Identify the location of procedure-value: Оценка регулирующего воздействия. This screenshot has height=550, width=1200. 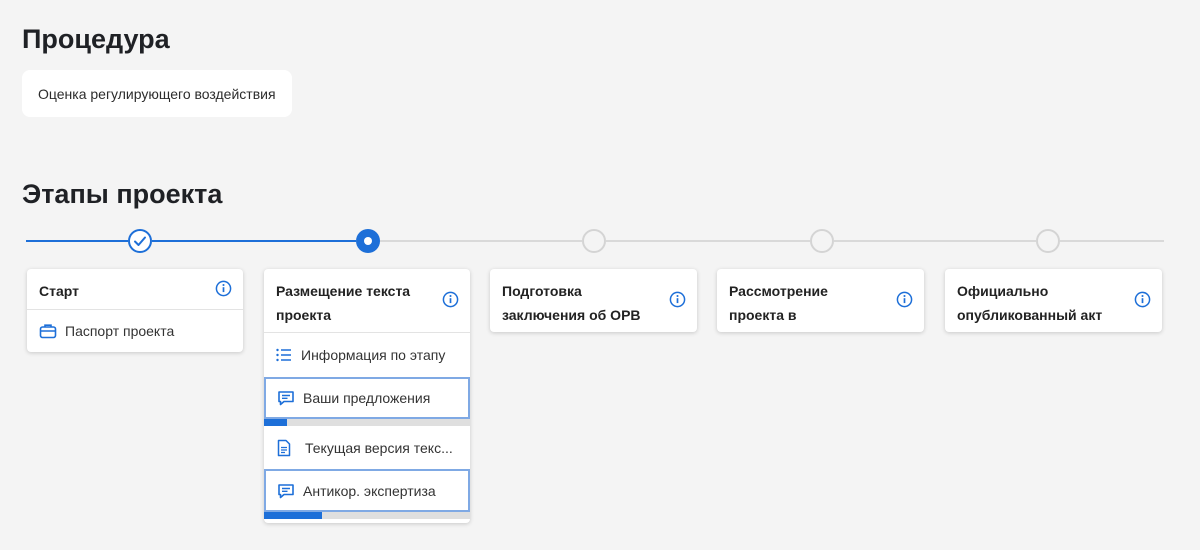
(157, 93).